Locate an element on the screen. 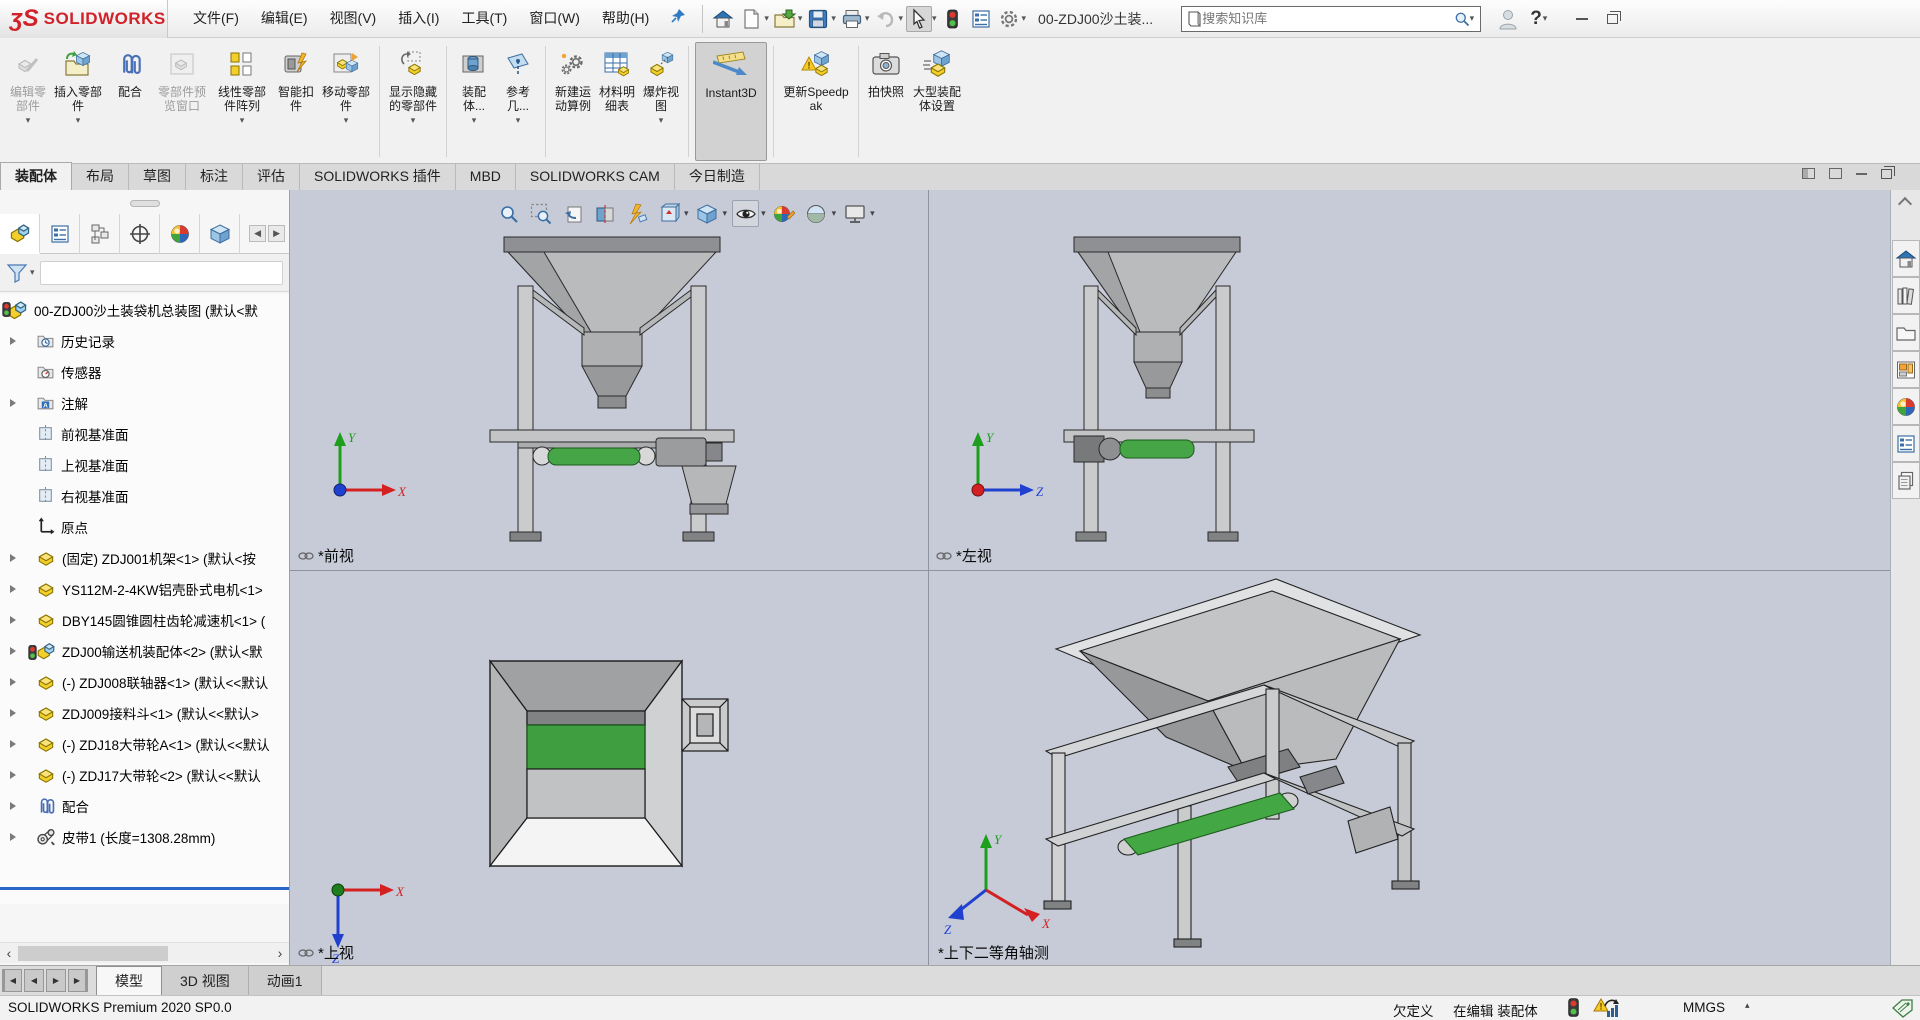  home-button is located at coordinates (723, 19).